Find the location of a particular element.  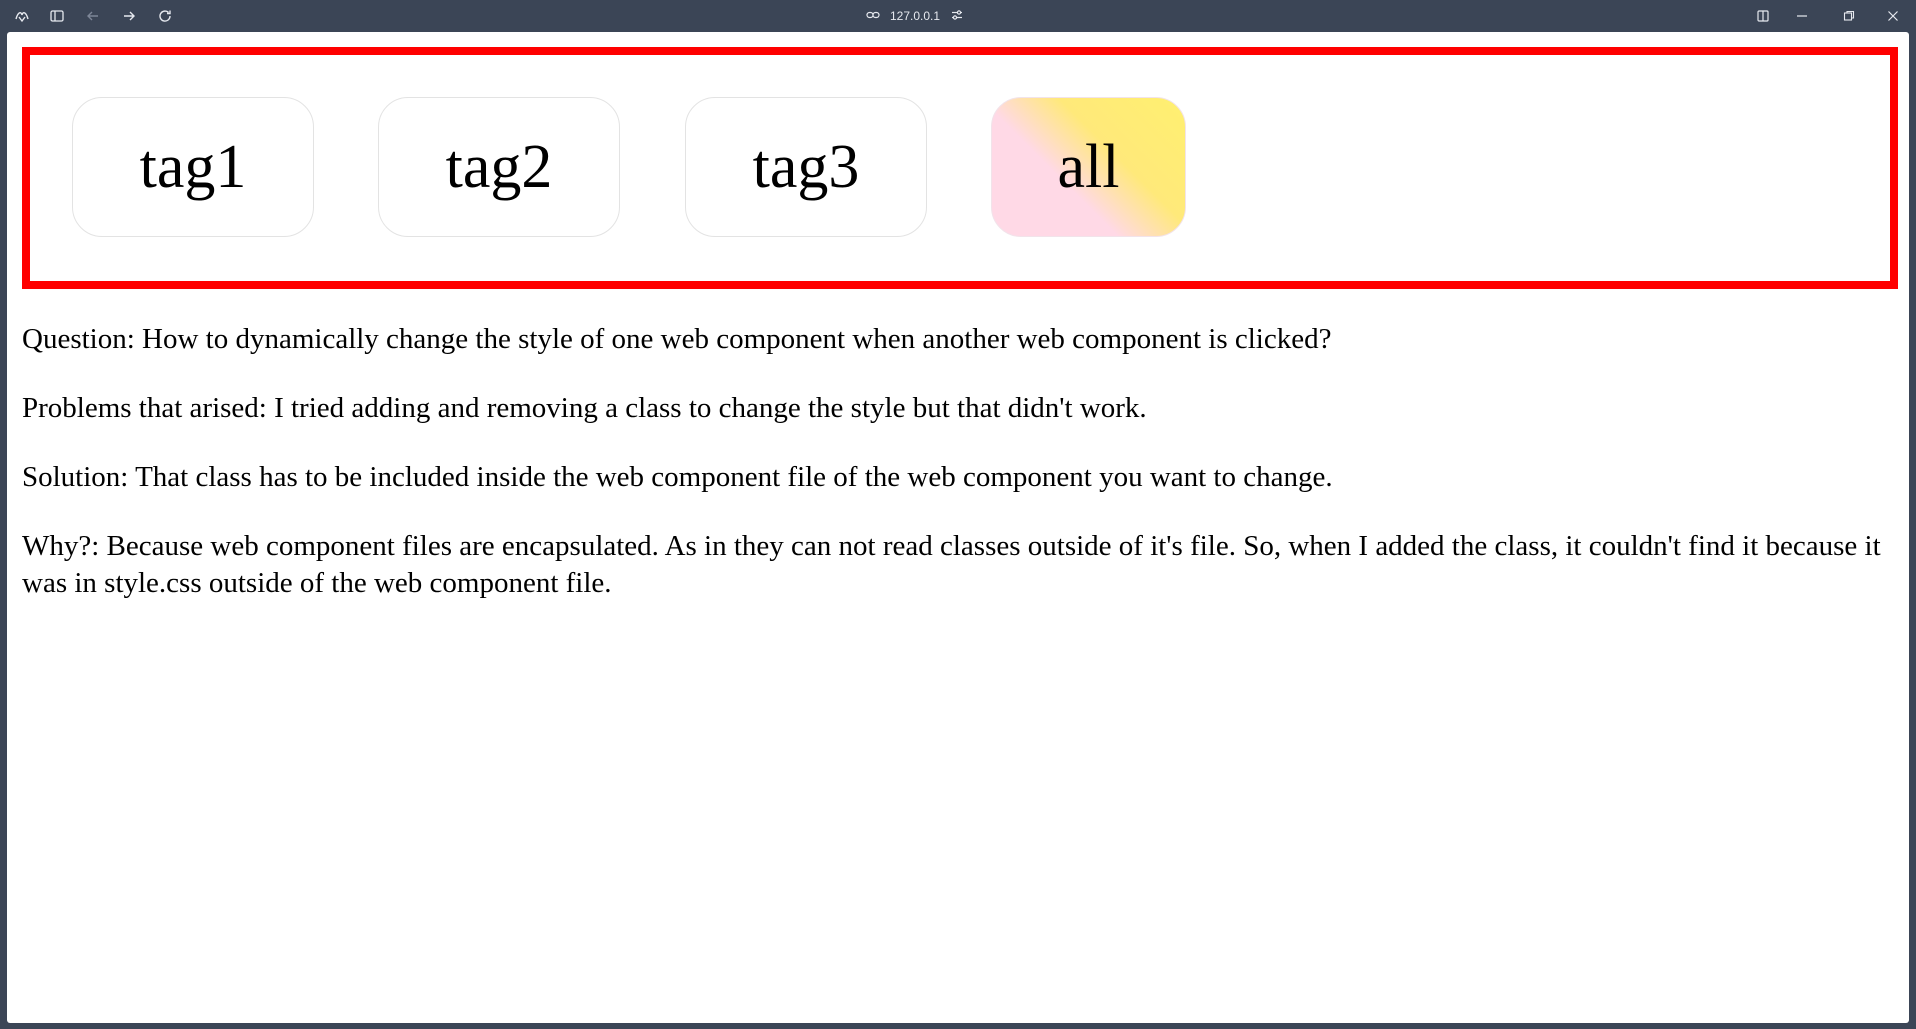

tag-button-all: all is located at coordinates (1088, 167).